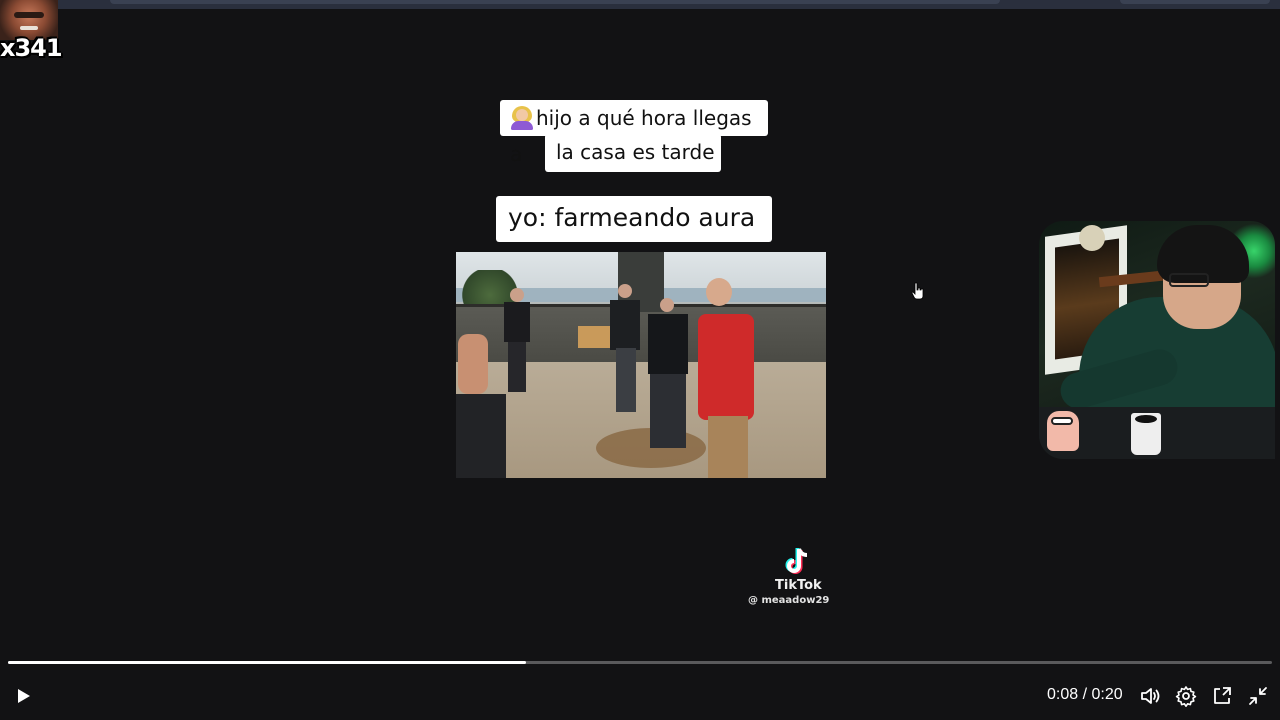 The height and width of the screenshot is (720, 1280). I want to click on exit-fullscreen-icon, so click(1258, 696).